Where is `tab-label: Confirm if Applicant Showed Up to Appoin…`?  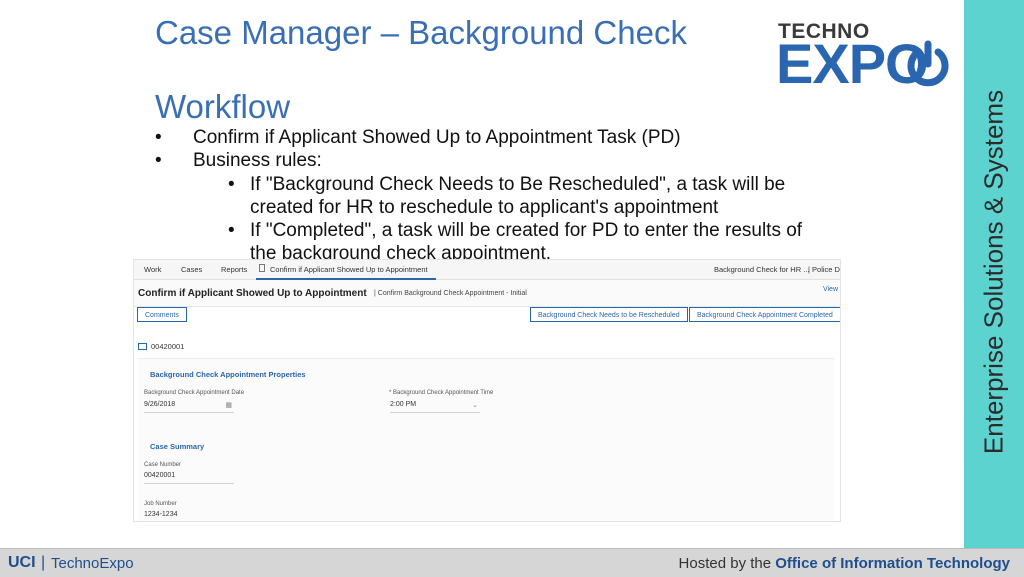
tab-label: Confirm if Applicant Showed Up to Appoin… is located at coordinates (349, 269).